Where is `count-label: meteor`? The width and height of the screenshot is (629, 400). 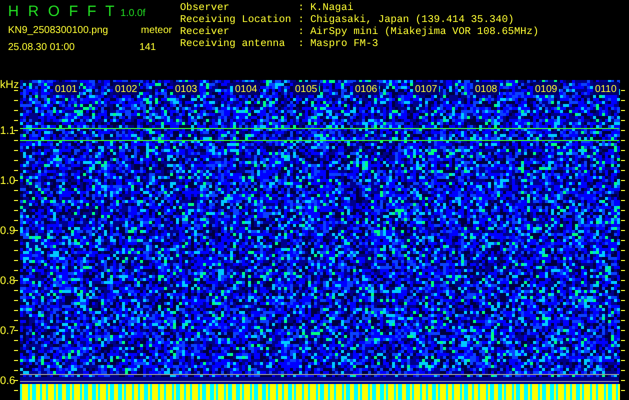
count-label: meteor is located at coordinates (156, 30).